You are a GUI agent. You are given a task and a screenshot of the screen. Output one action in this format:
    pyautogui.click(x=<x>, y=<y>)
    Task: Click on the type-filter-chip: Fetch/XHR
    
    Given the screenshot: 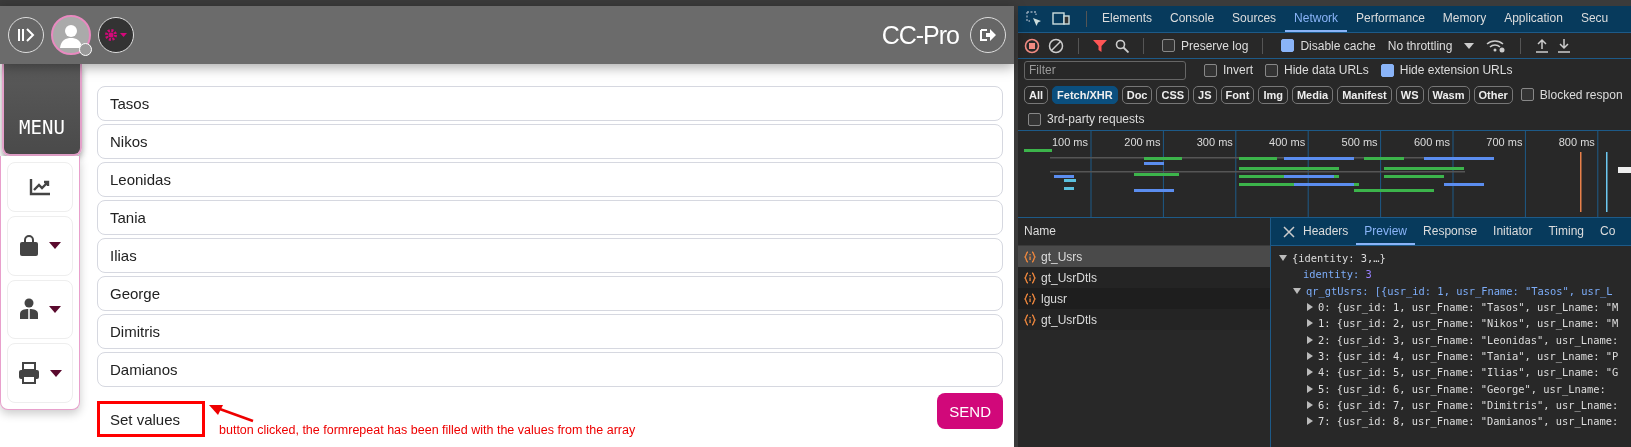 What is the action you would take?
    pyautogui.click(x=1085, y=94)
    